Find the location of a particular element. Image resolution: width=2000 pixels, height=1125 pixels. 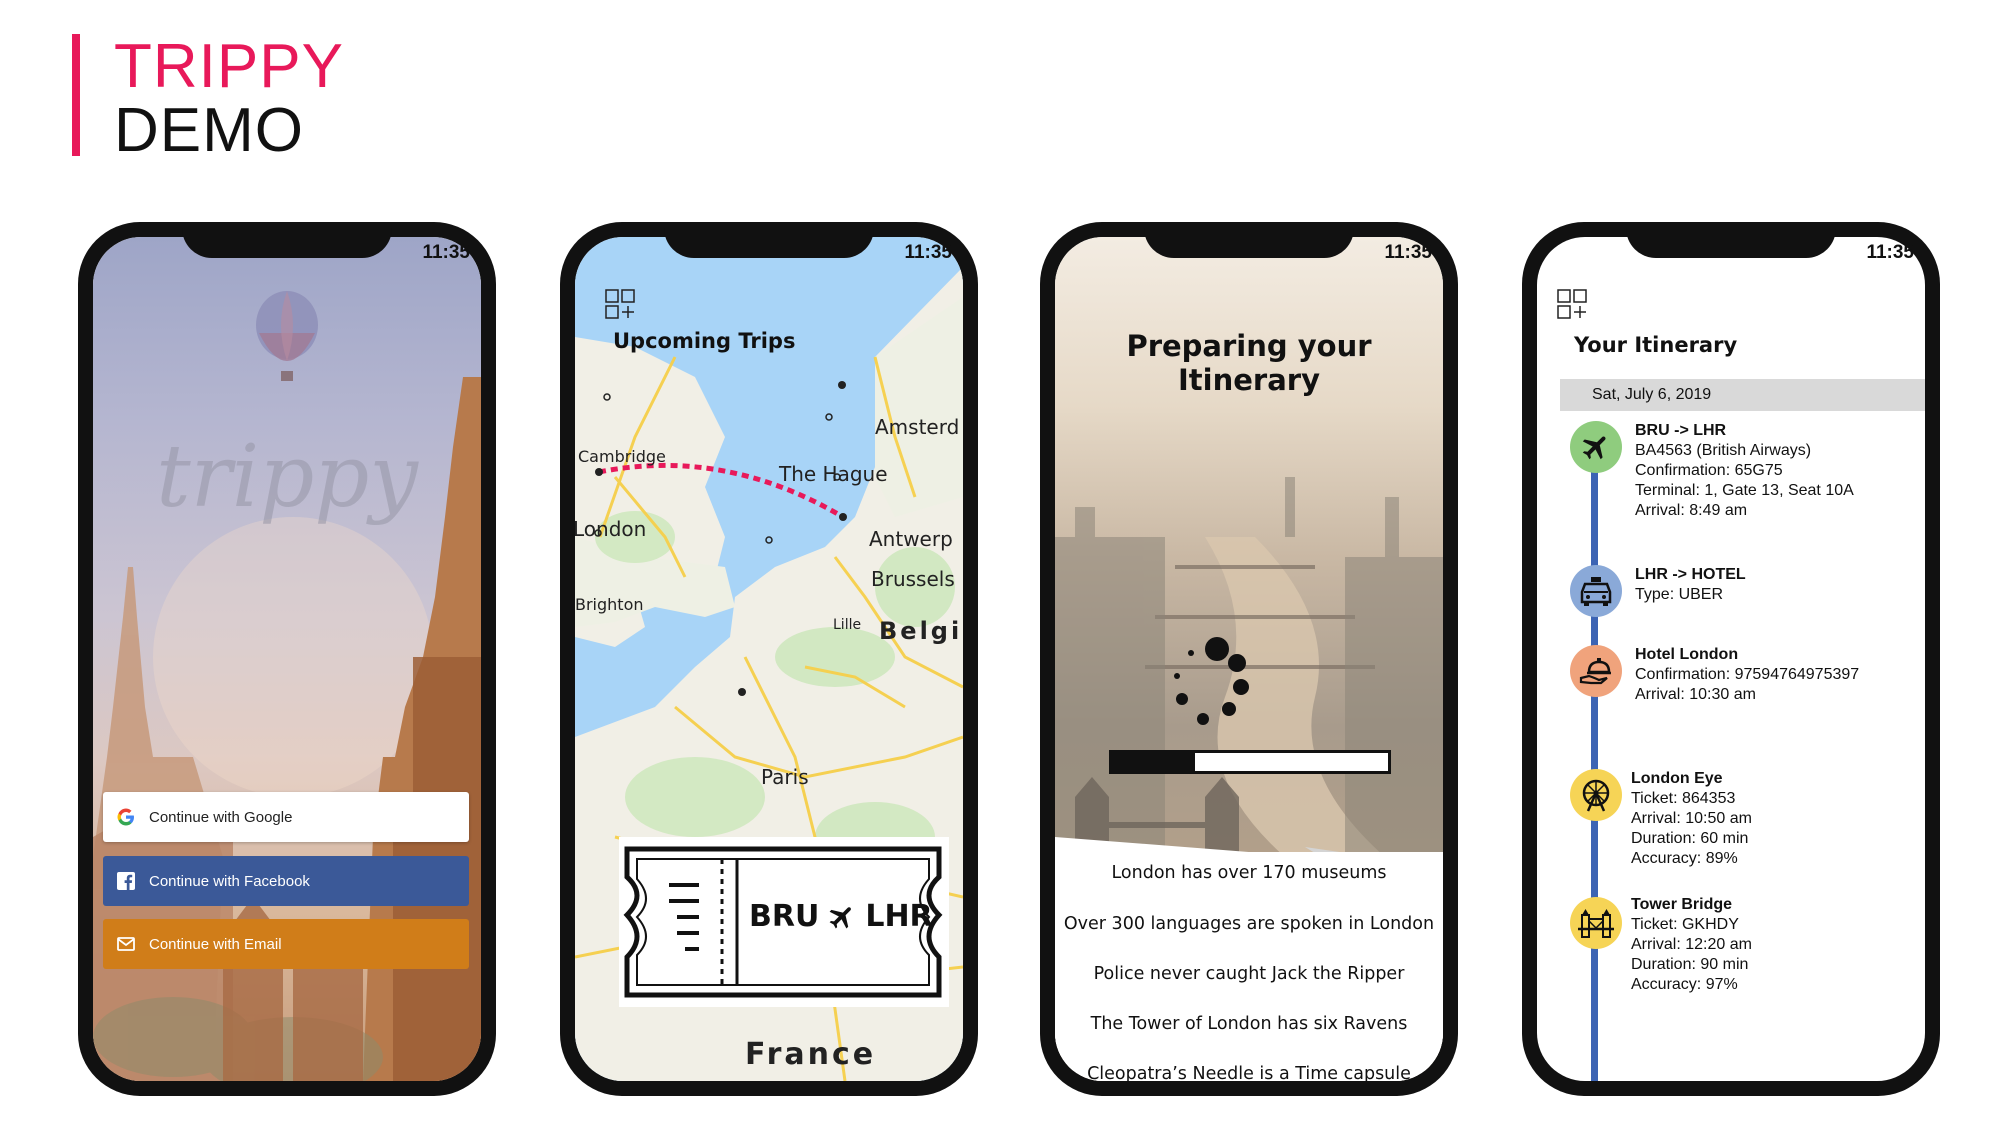

map-label-belgium: Belgiu is located at coordinates (921, 631).